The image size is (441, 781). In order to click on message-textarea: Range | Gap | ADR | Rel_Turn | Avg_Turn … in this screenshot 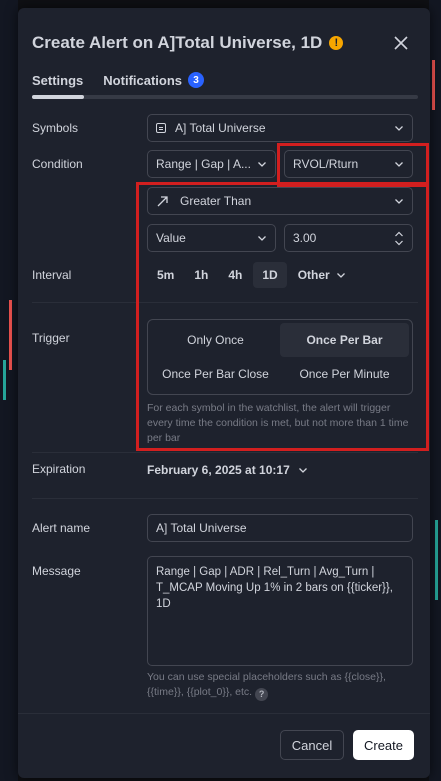, I will do `click(280, 611)`.